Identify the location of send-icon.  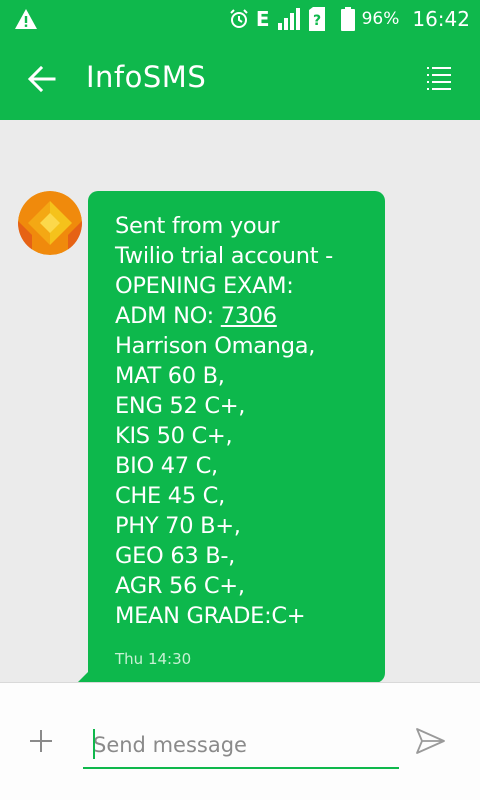
(430, 741).